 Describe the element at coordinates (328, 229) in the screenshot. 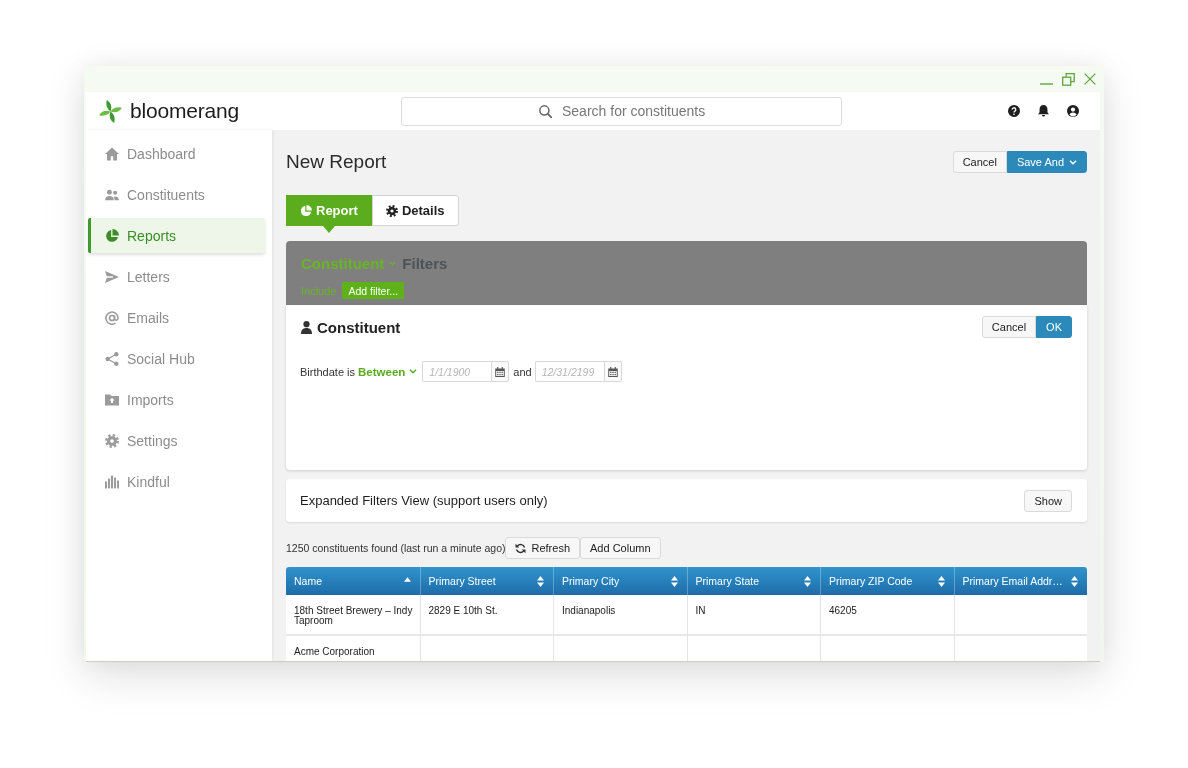

I see `tab-pointer-icon` at that location.